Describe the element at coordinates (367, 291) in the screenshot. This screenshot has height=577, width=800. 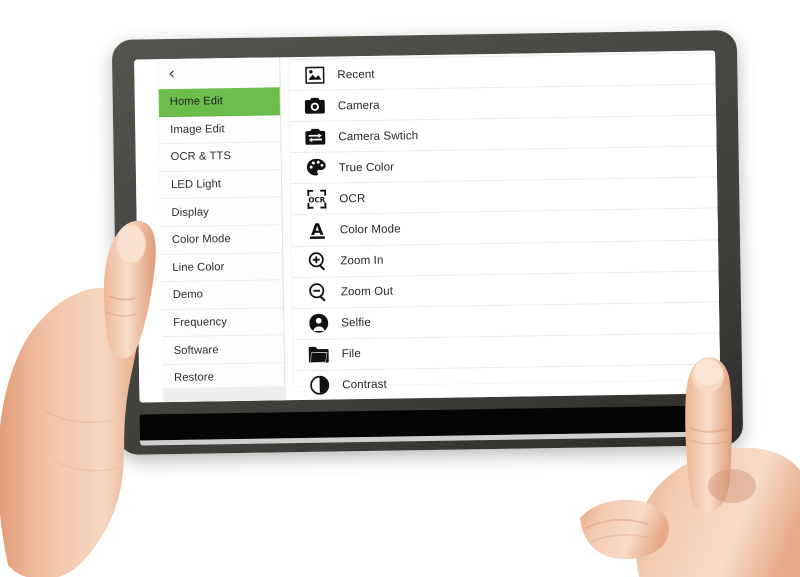
I see `menu-item-label: Zoom Out` at that location.